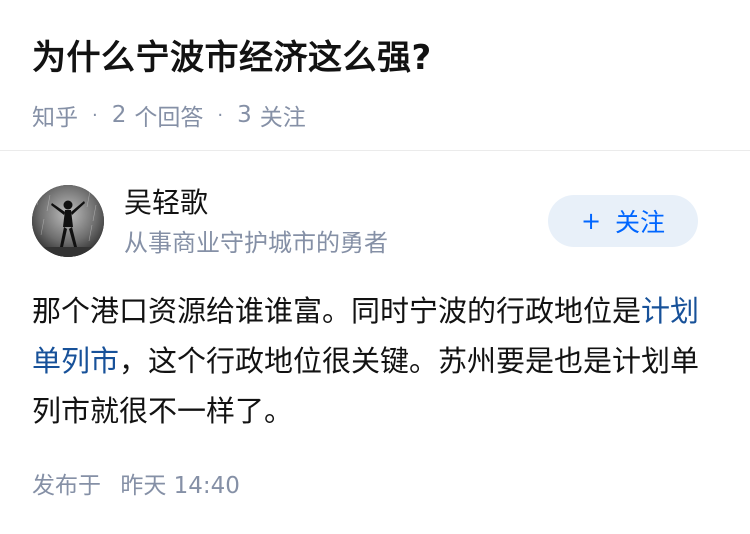  What do you see at coordinates (337, 311) in the screenshot?
I see `answer-text-before: 那个港口资源给谁谁富。同时宁波的行政地位是` at bounding box center [337, 311].